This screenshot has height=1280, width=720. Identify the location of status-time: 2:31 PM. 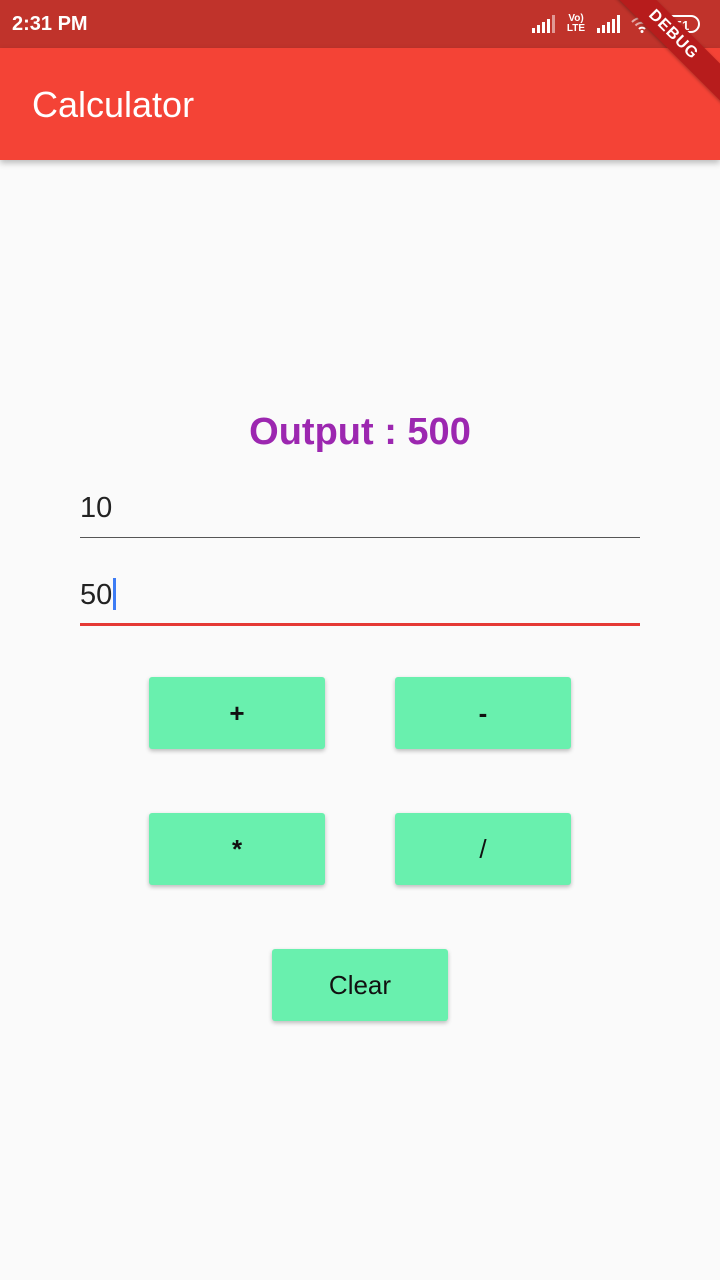
(50, 24).